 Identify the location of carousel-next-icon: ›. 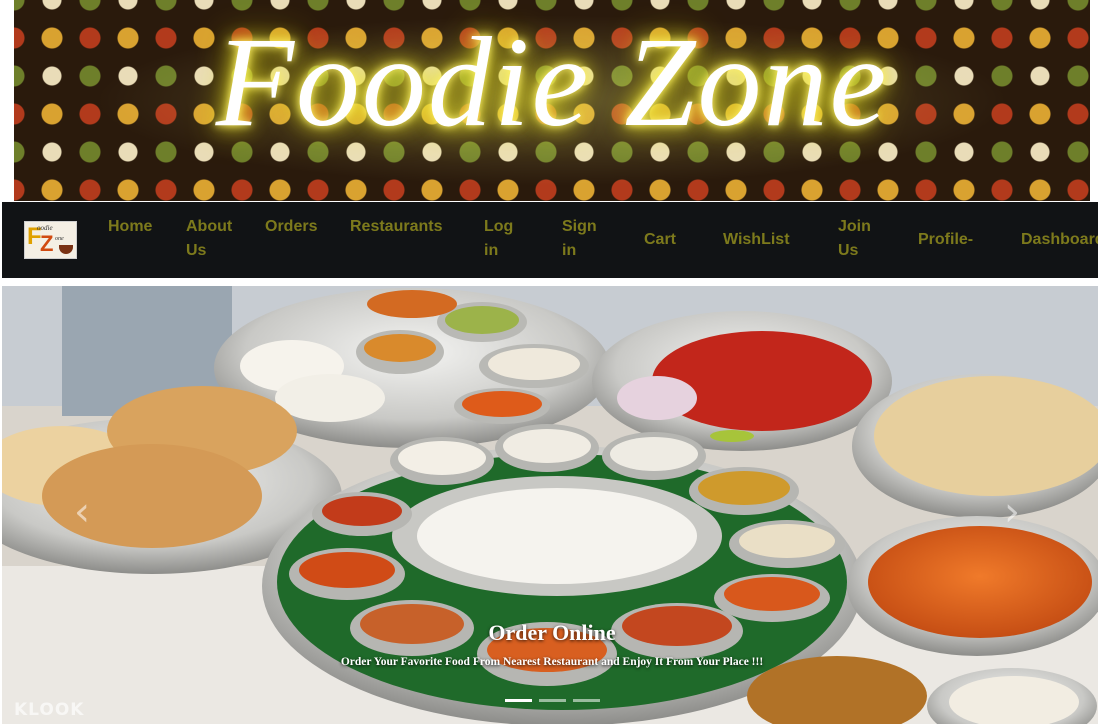
(1012, 512).